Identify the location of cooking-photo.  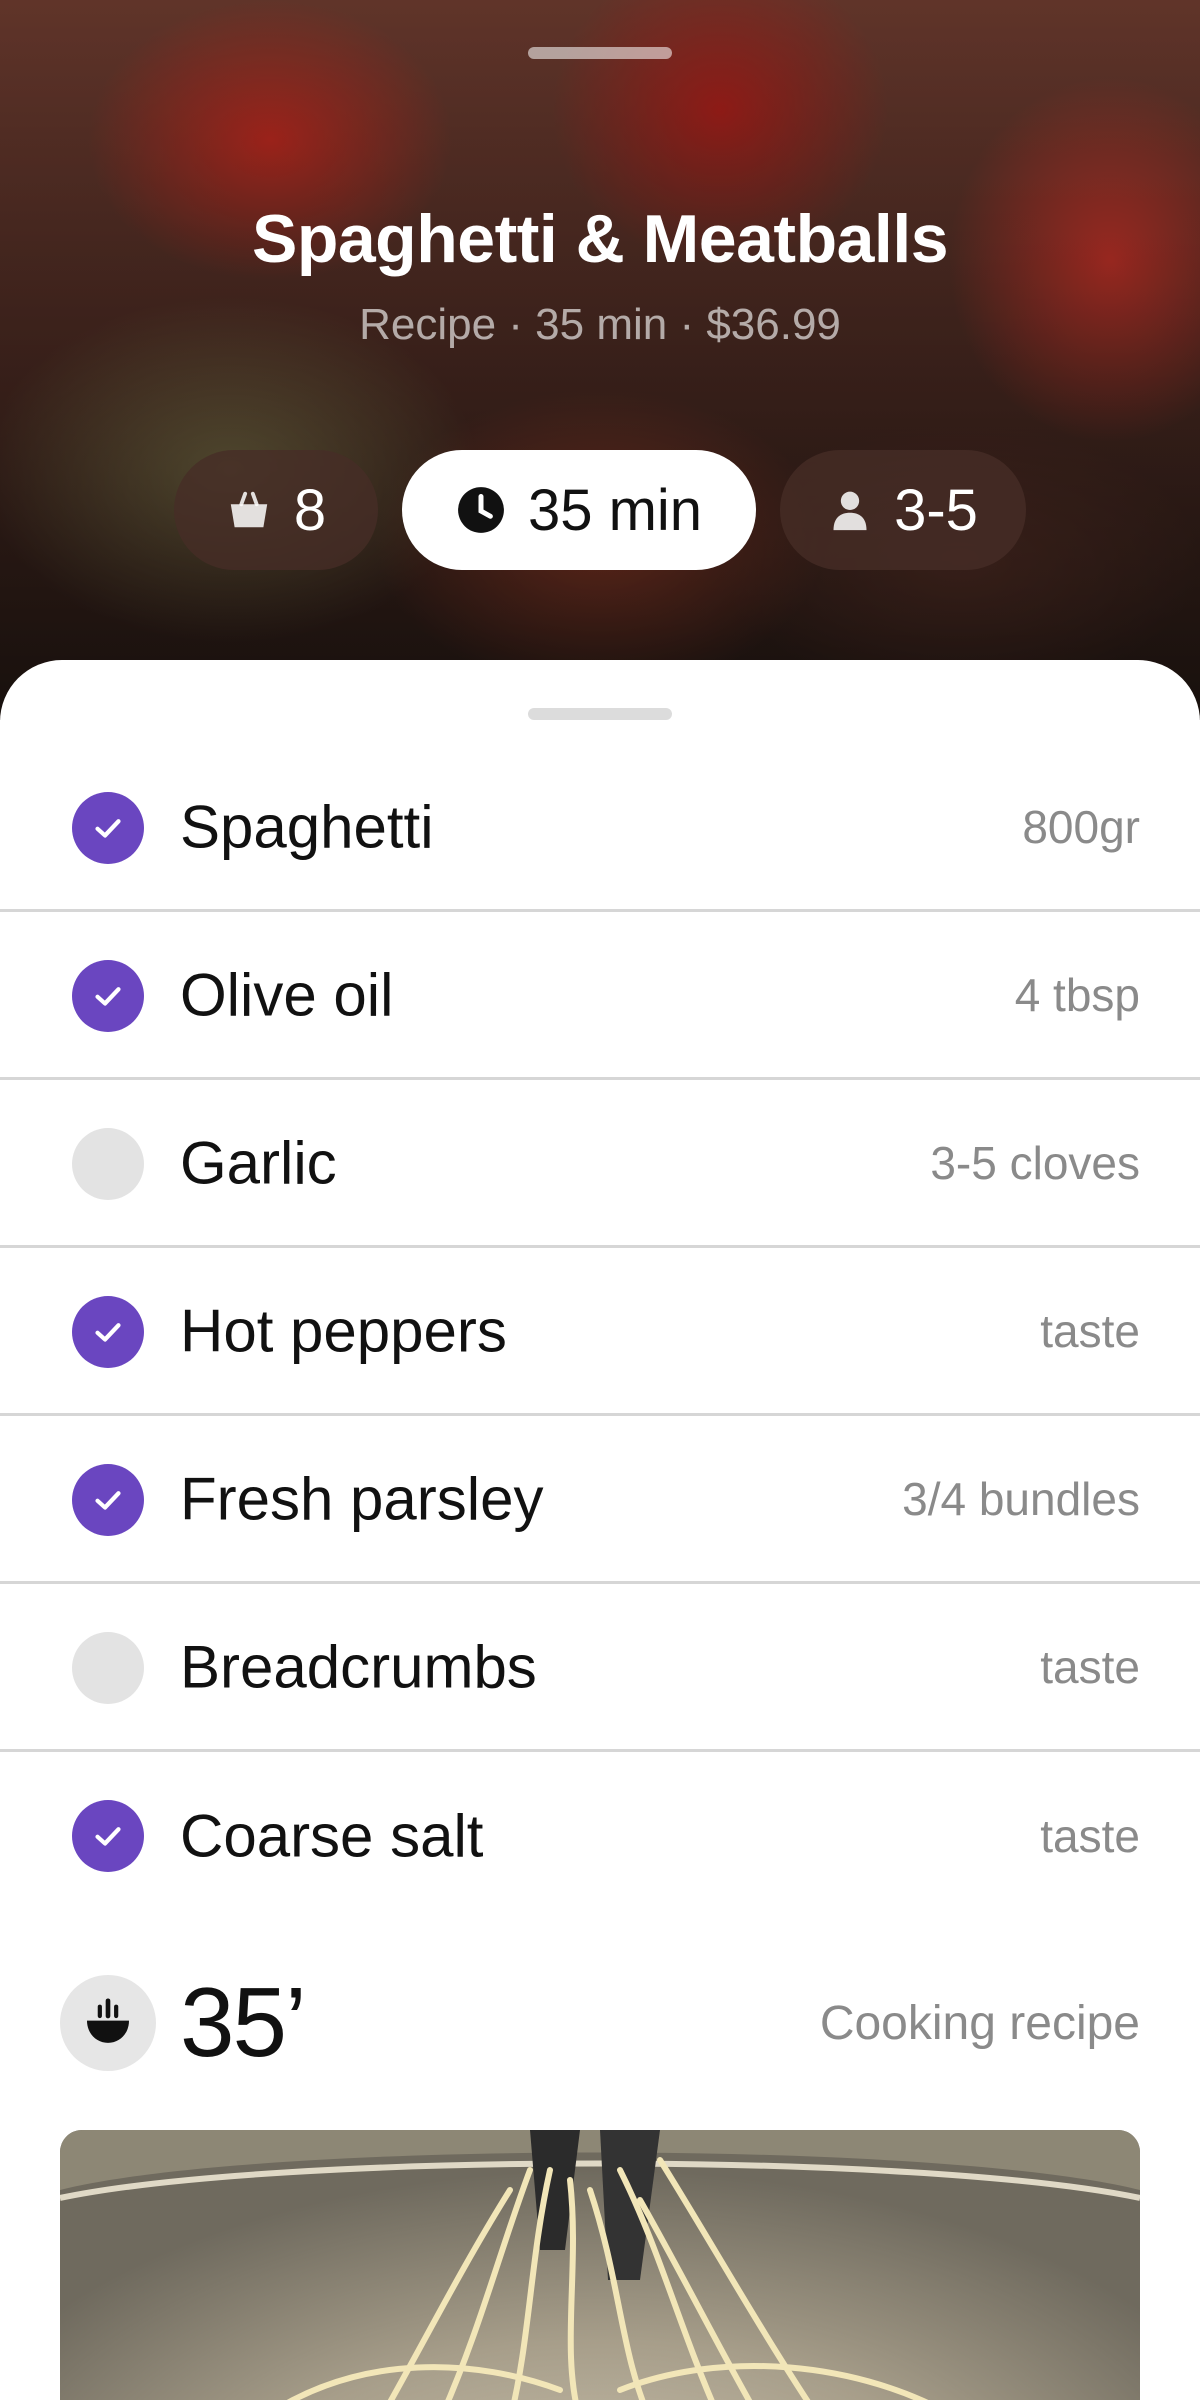
(600, 2265).